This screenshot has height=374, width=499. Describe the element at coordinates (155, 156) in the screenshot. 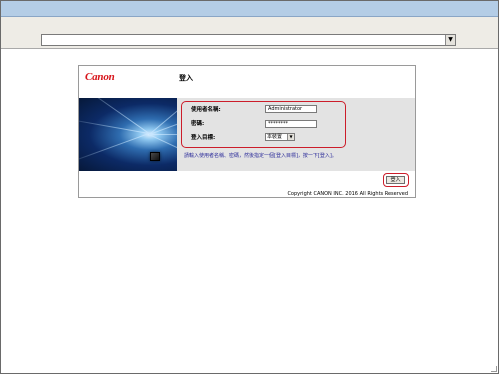

I see `device-cube-icon` at that location.